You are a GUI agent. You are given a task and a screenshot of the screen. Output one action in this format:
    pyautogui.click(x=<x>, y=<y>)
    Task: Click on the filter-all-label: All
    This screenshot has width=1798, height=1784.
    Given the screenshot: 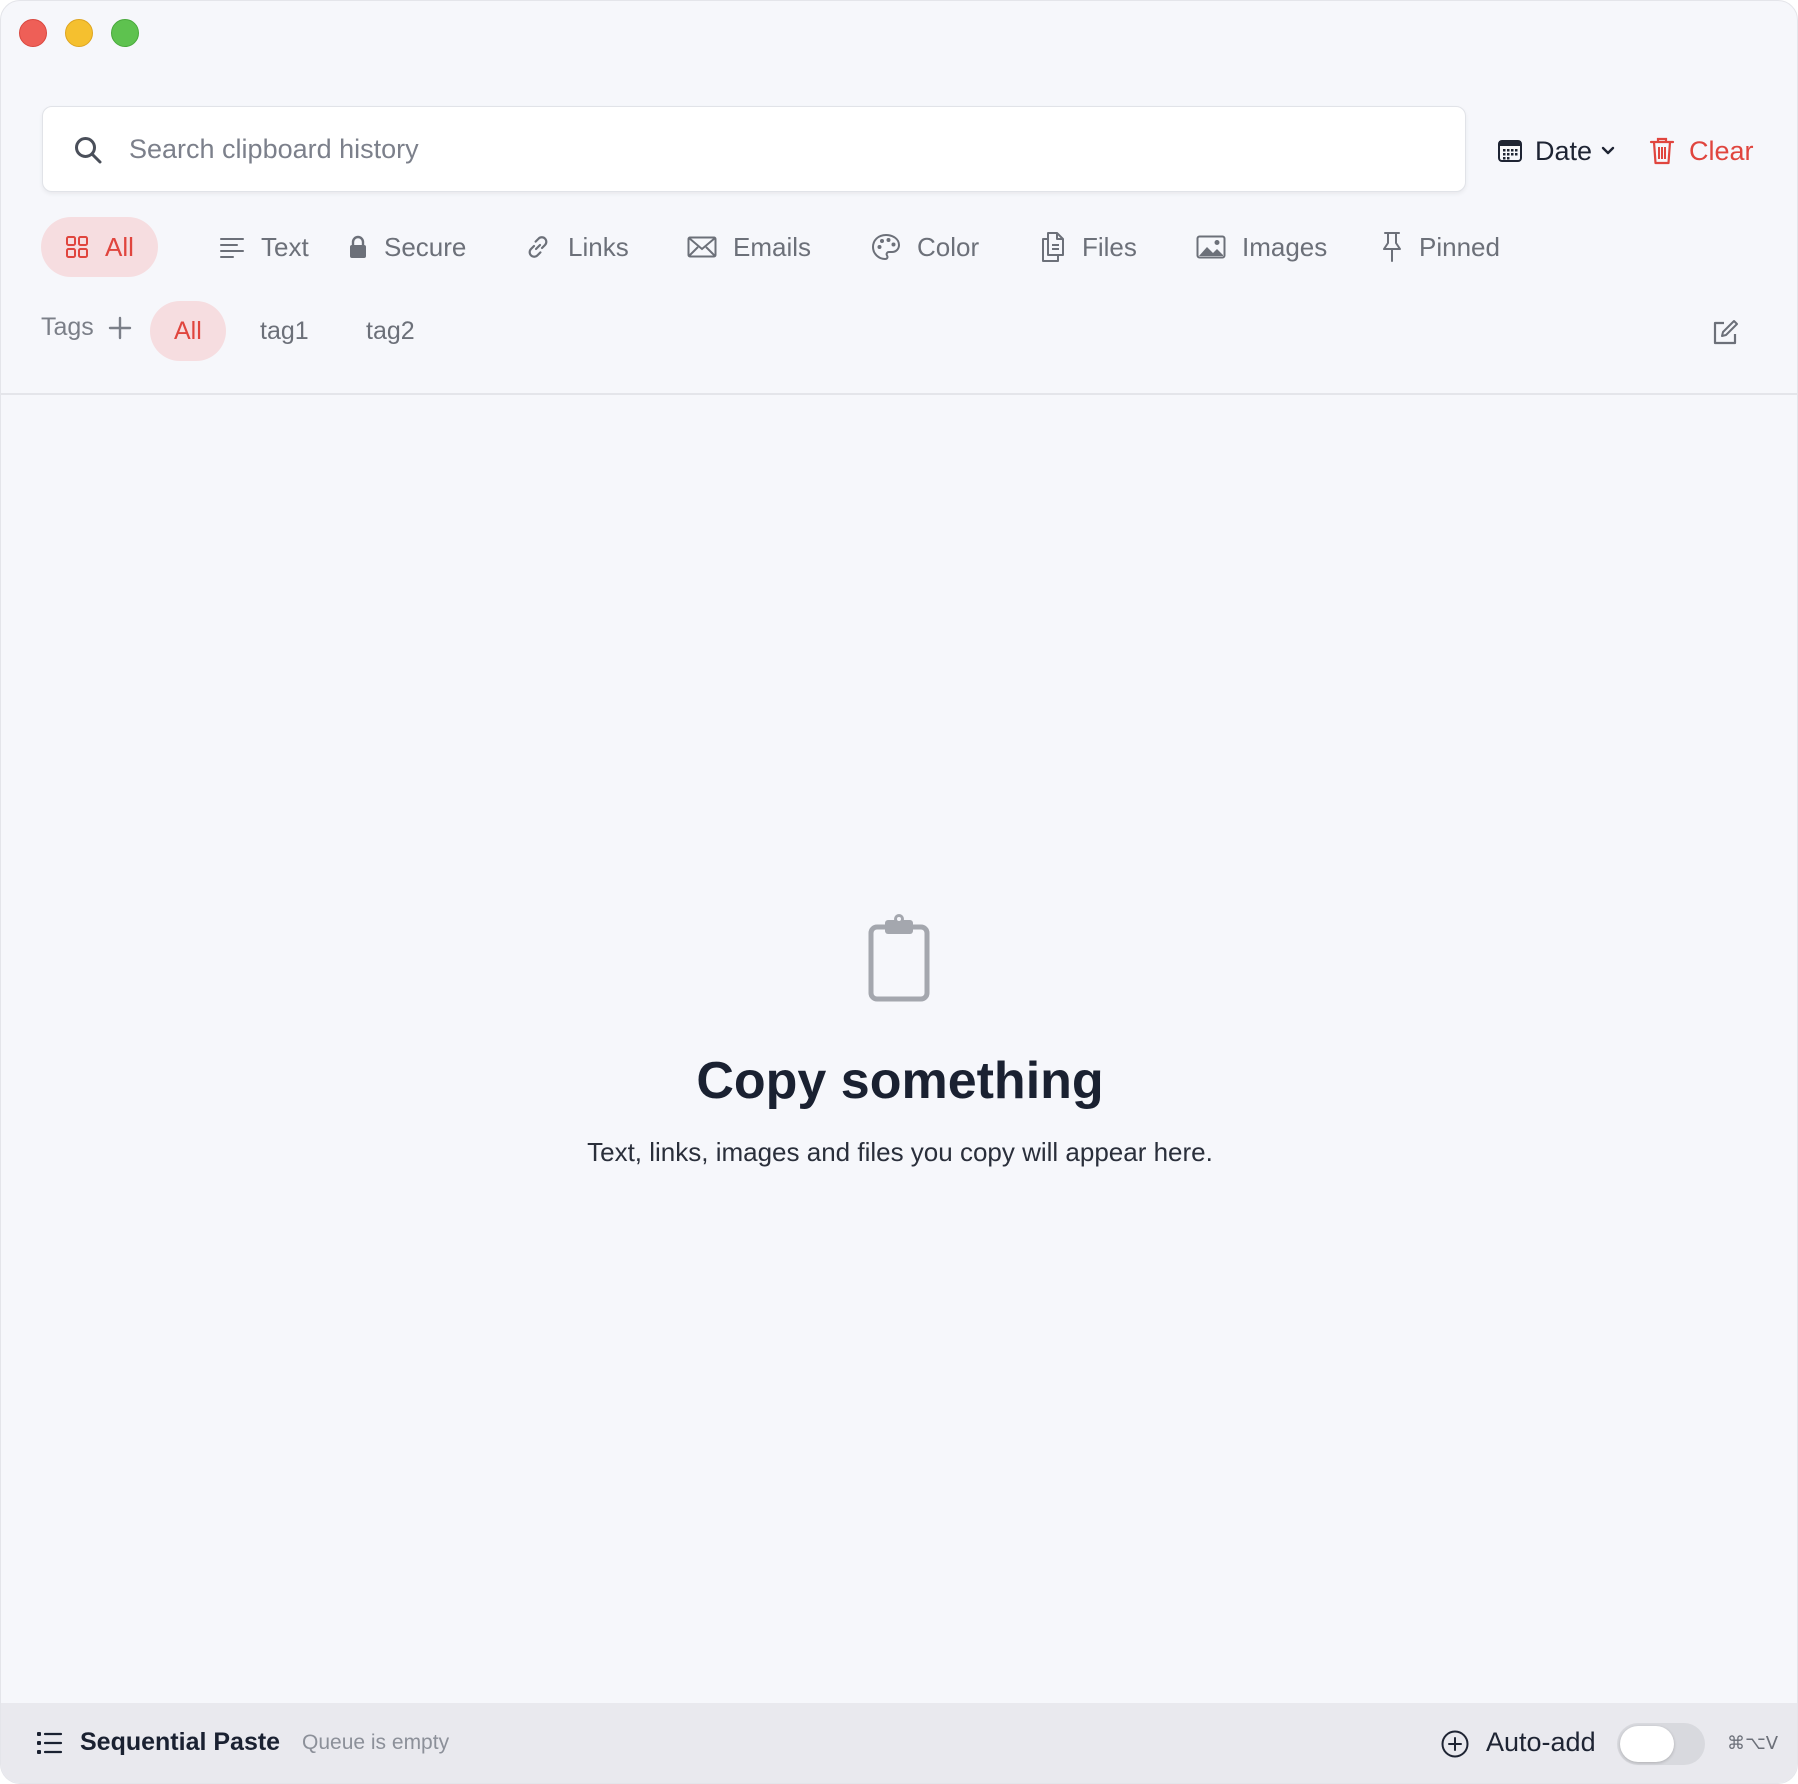 What is the action you would take?
    pyautogui.click(x=119, y=246)
    